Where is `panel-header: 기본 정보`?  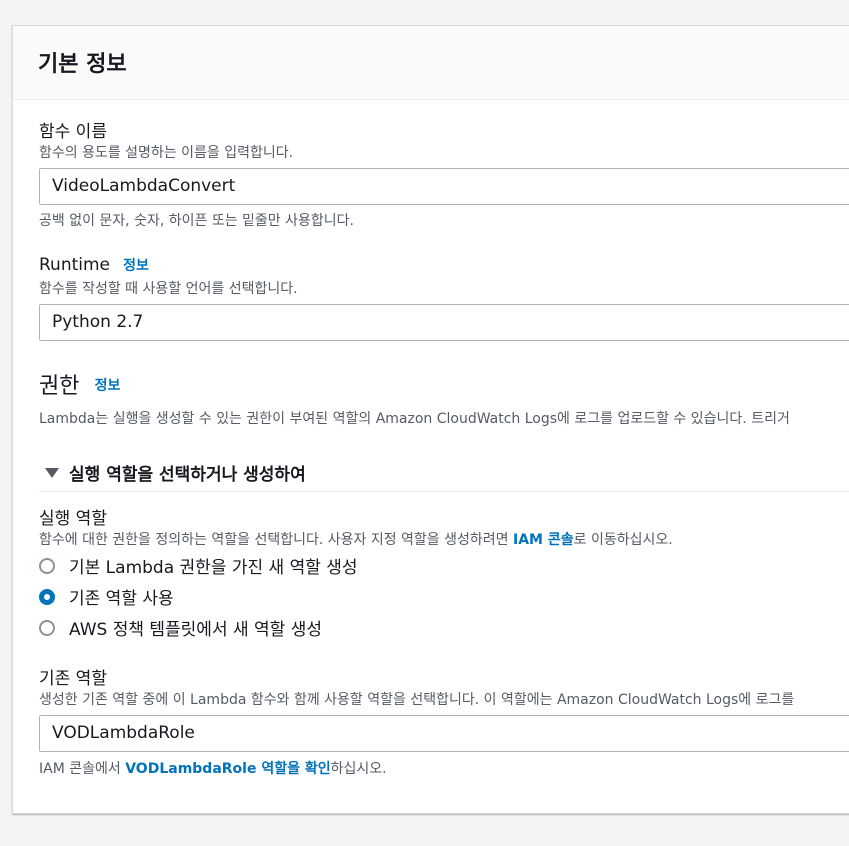 panel-header: 기본 정보 is located at coordinates (431, 63).